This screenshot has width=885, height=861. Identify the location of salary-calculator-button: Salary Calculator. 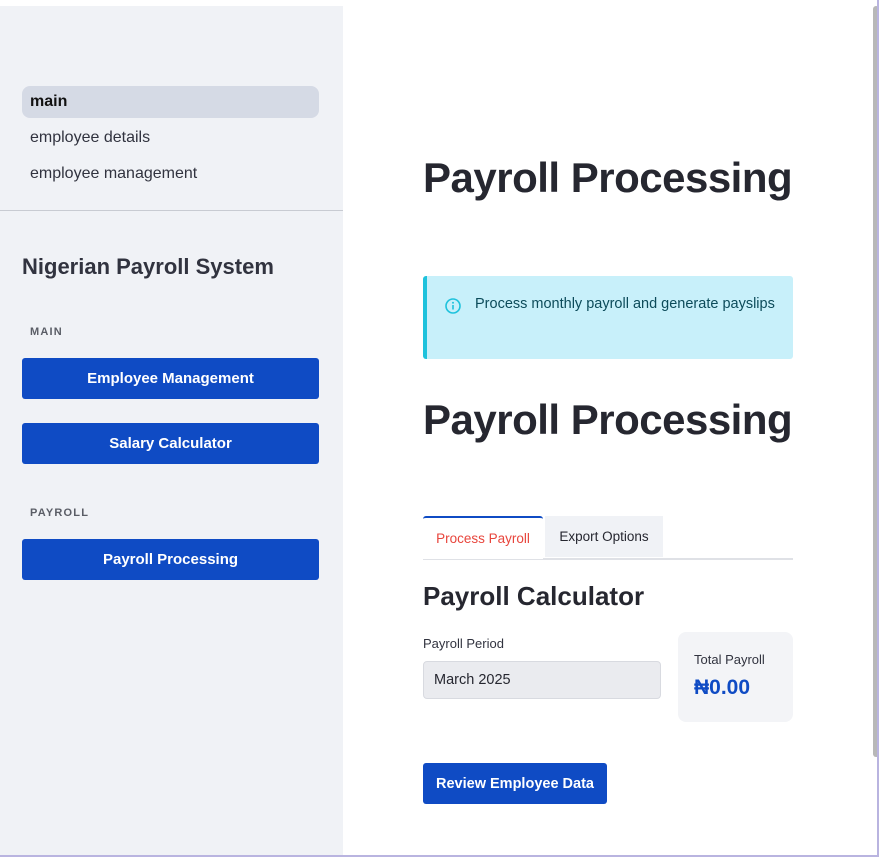
(170, 443).